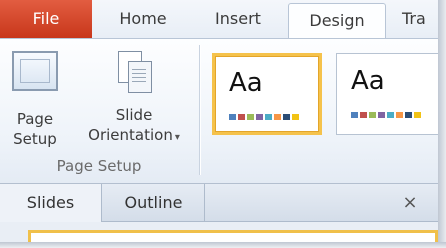  What do you see at coordinates (410, 203) in the screenshot?
I see `close-icon: ×` at bounding box center [410, 203].